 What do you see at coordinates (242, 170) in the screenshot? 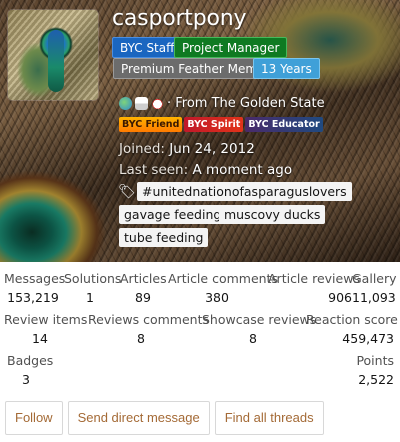
I see `last-seen-value: A moment ago` at bounding box center [242, 170].